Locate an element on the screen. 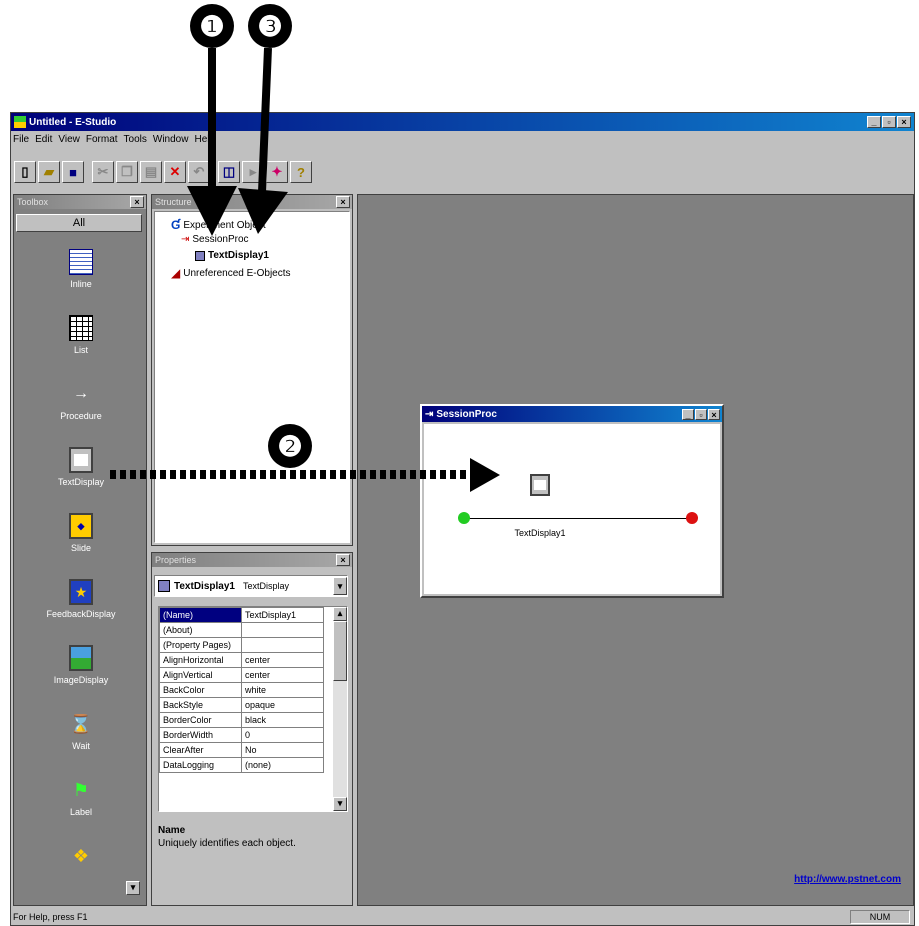 Image resolution: width=919 pixels, height=926 pixels. arrow-3-head is located at coordinates (263, 211).